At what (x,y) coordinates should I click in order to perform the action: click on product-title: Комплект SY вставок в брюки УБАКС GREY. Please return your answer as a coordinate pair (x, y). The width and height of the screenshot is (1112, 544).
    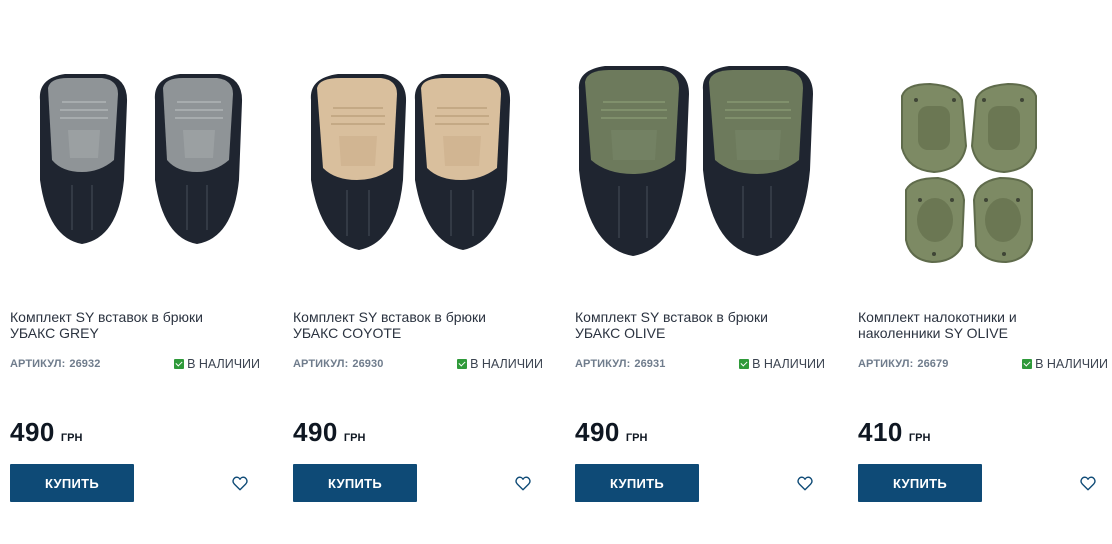
    Looking at the image, I should click on (135, 325).